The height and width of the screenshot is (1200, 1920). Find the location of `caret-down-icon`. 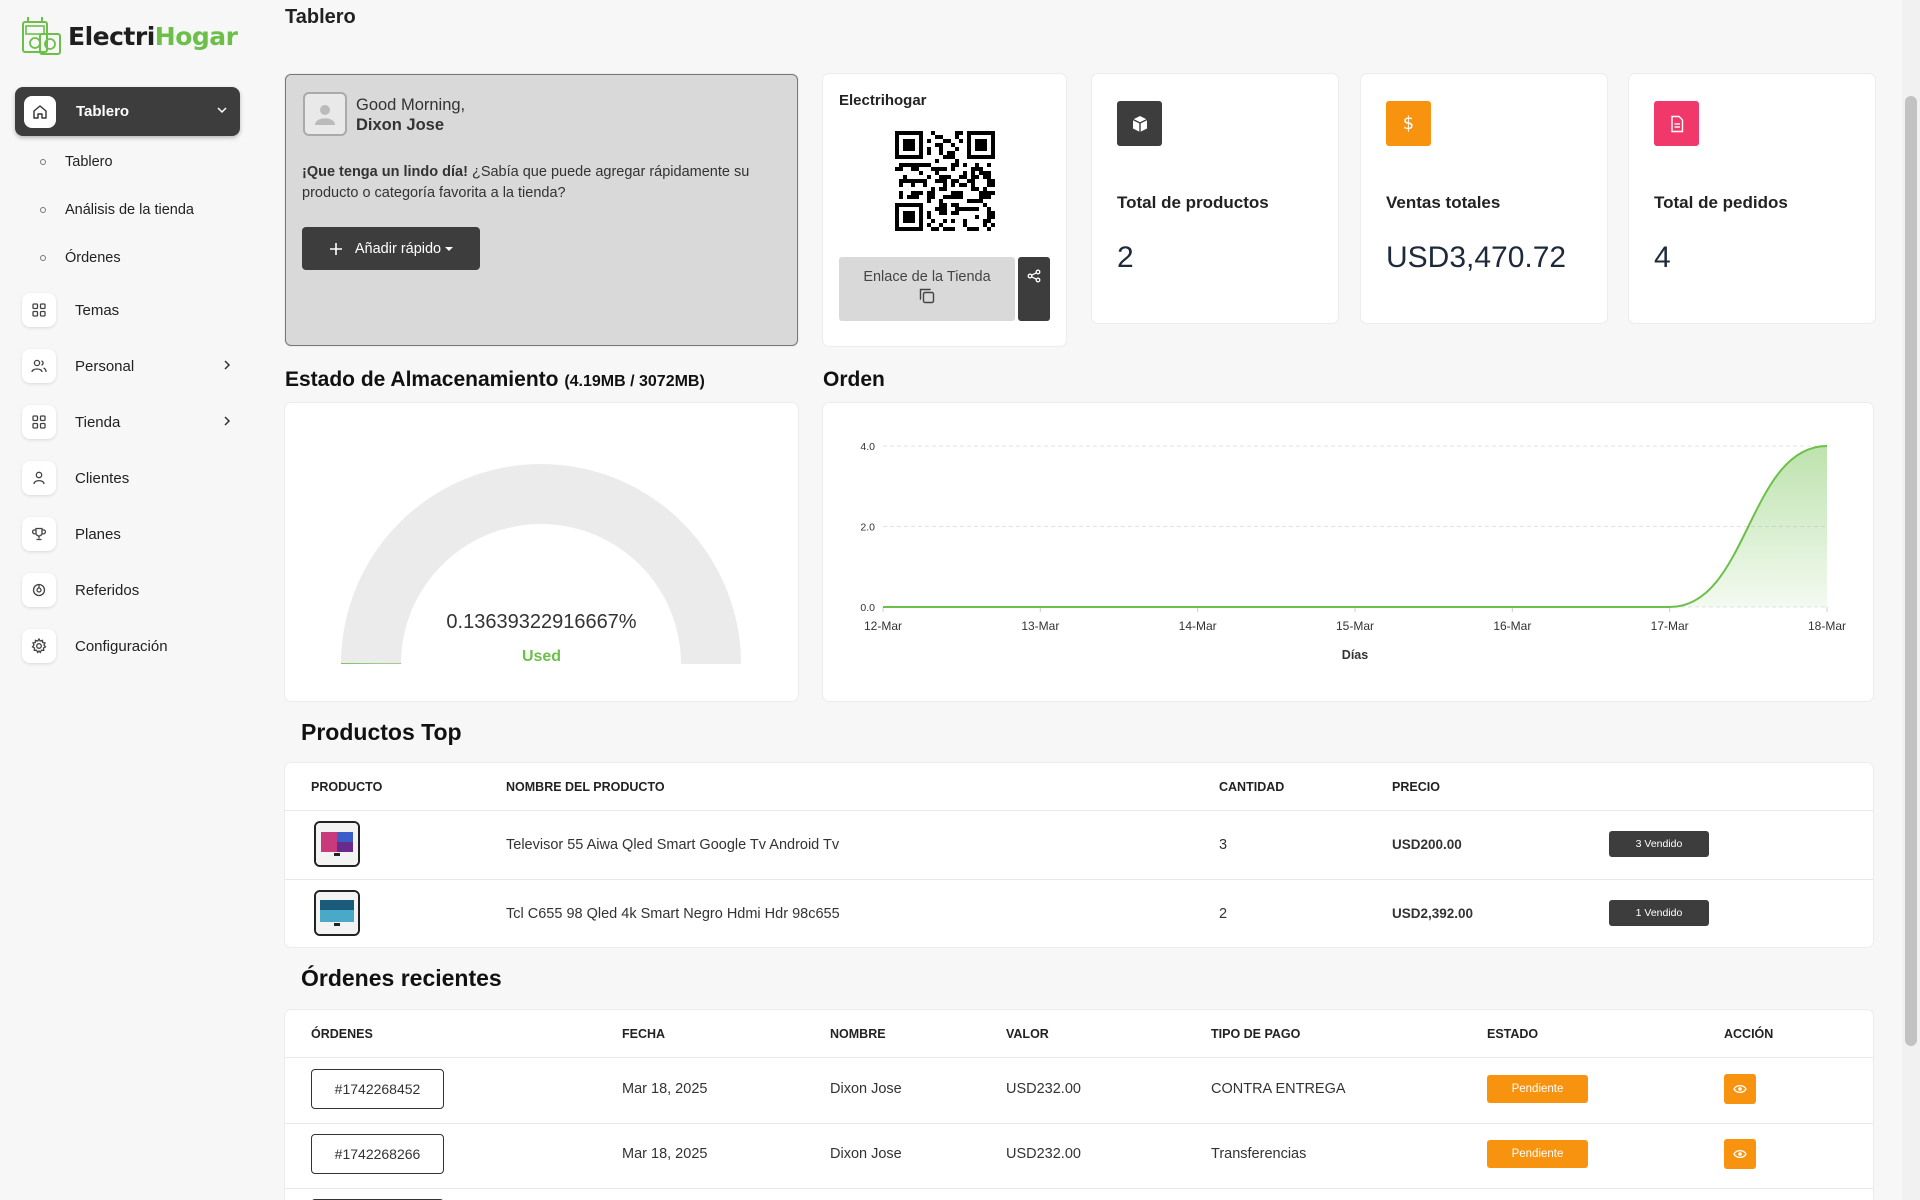

caret-down-icon is located at coordinates (449, 248).